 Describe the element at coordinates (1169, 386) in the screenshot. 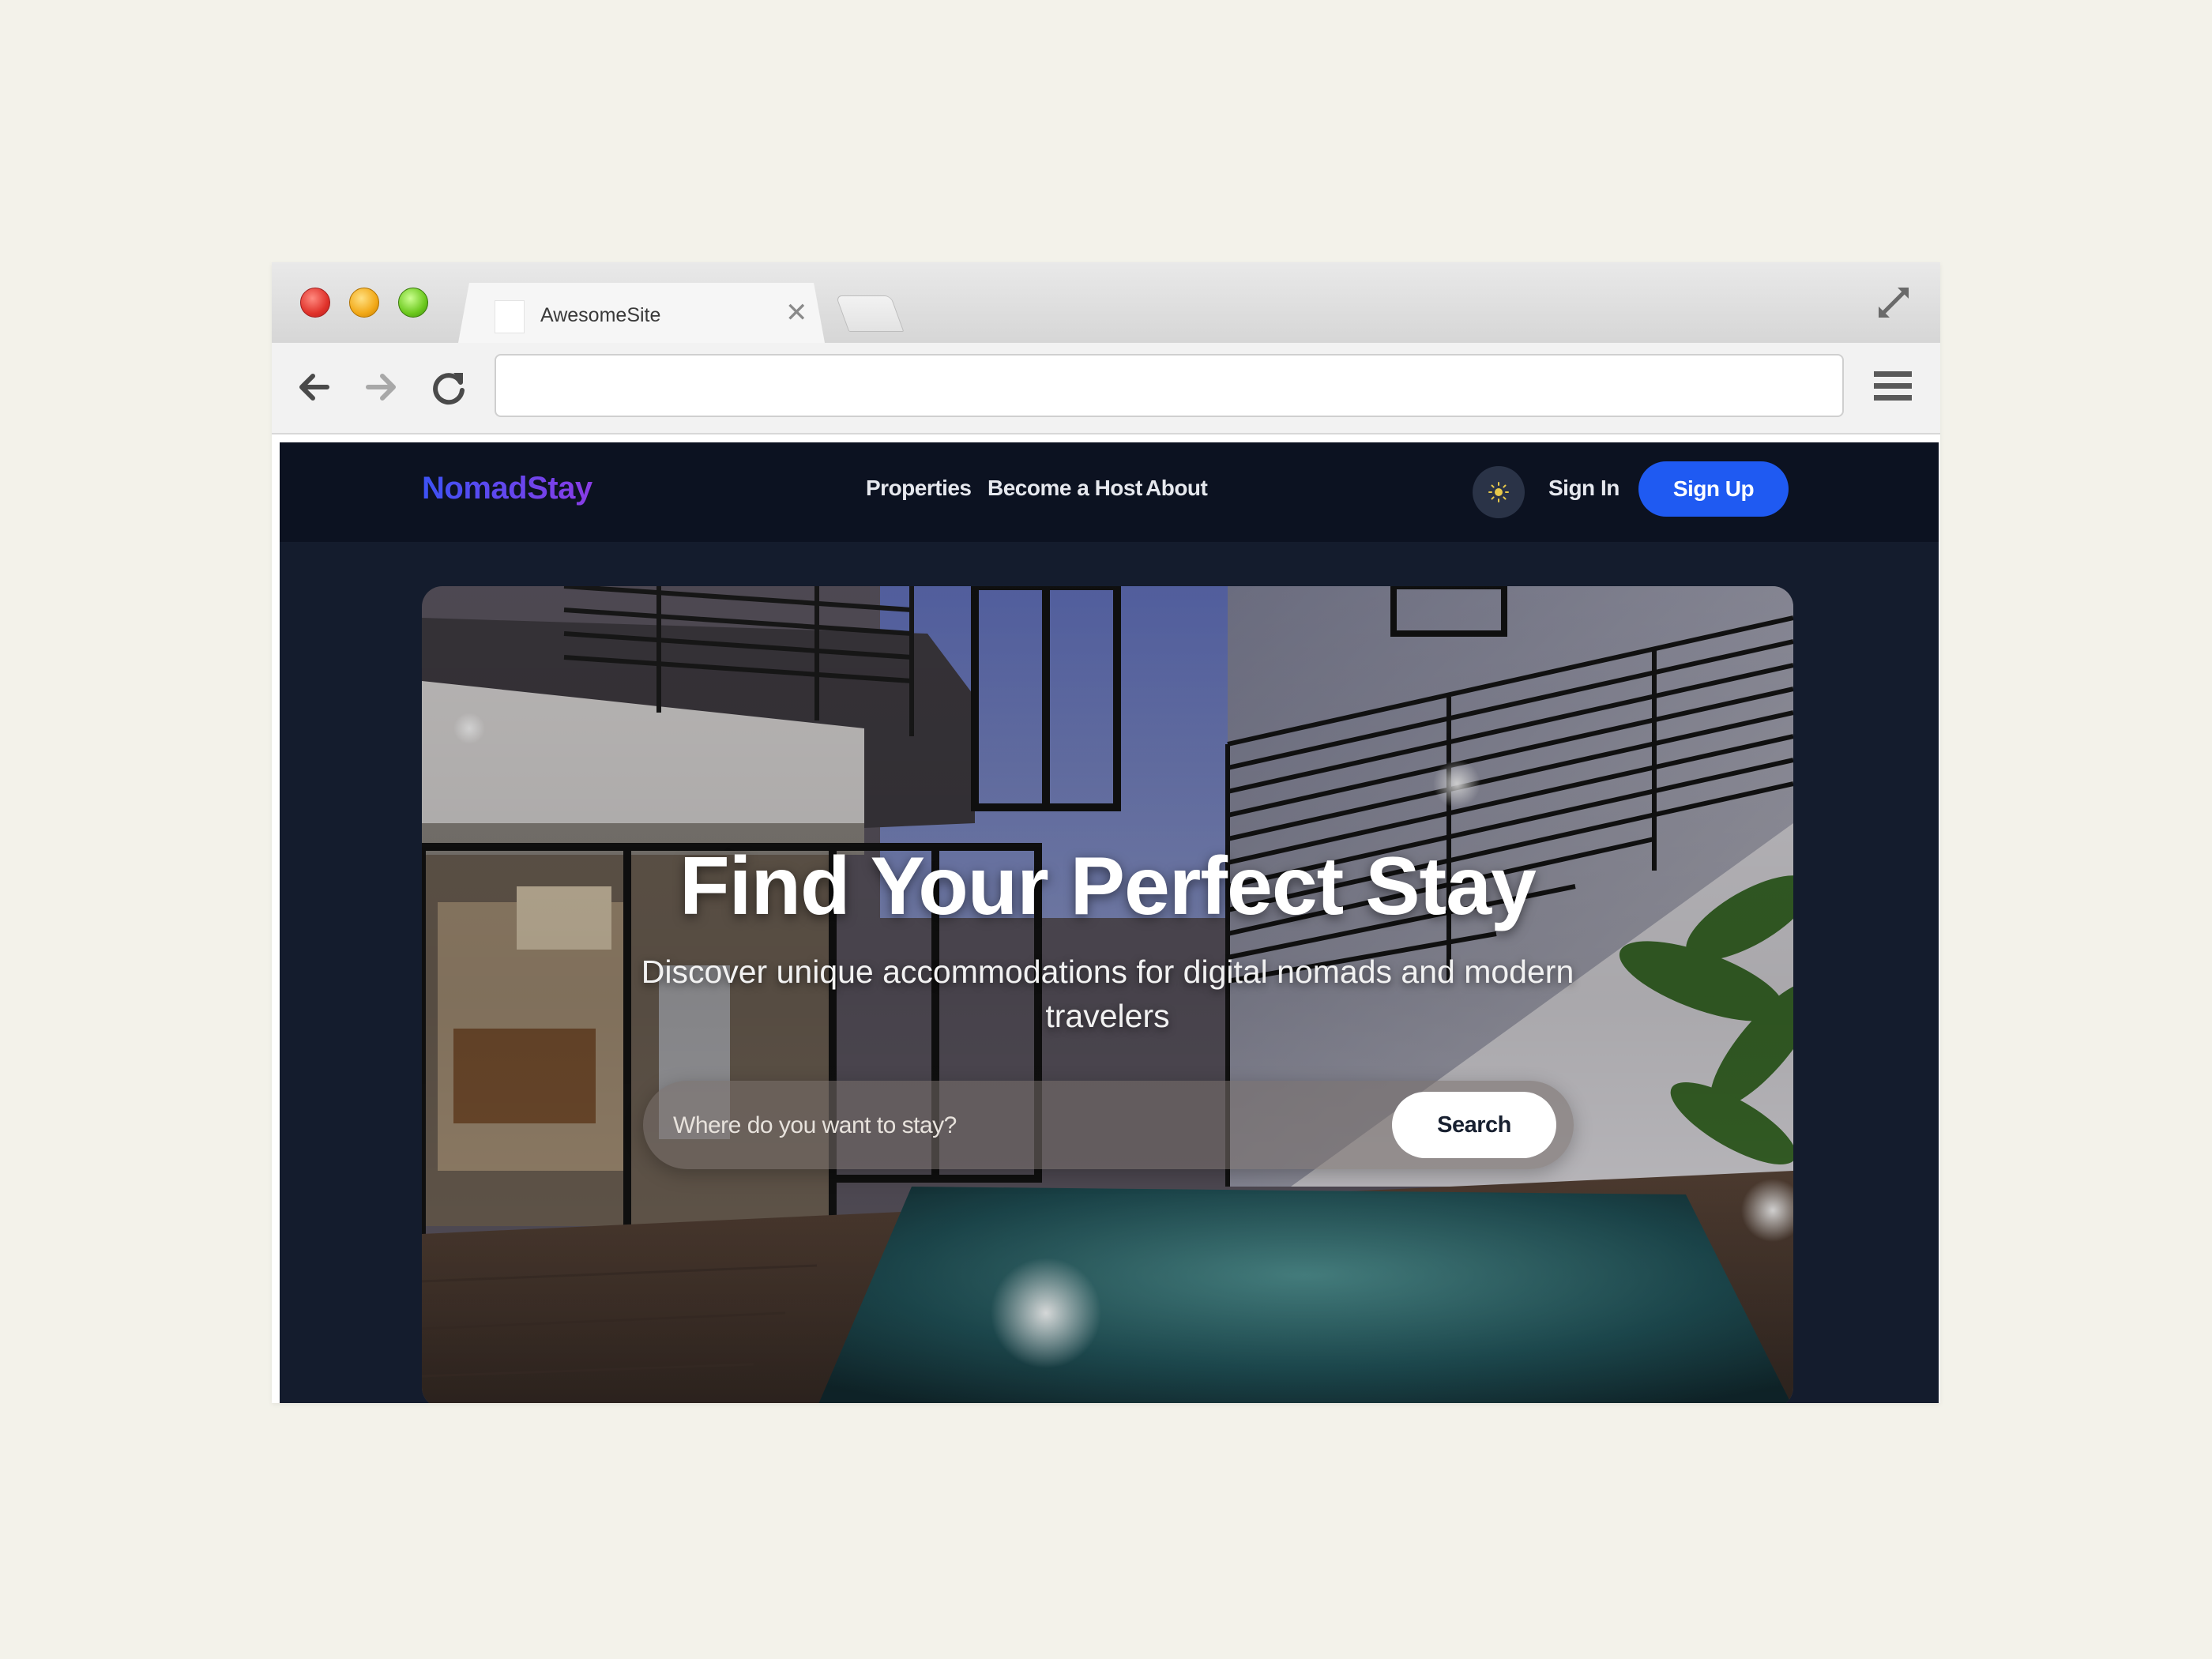

I see `address-bar` at that location.